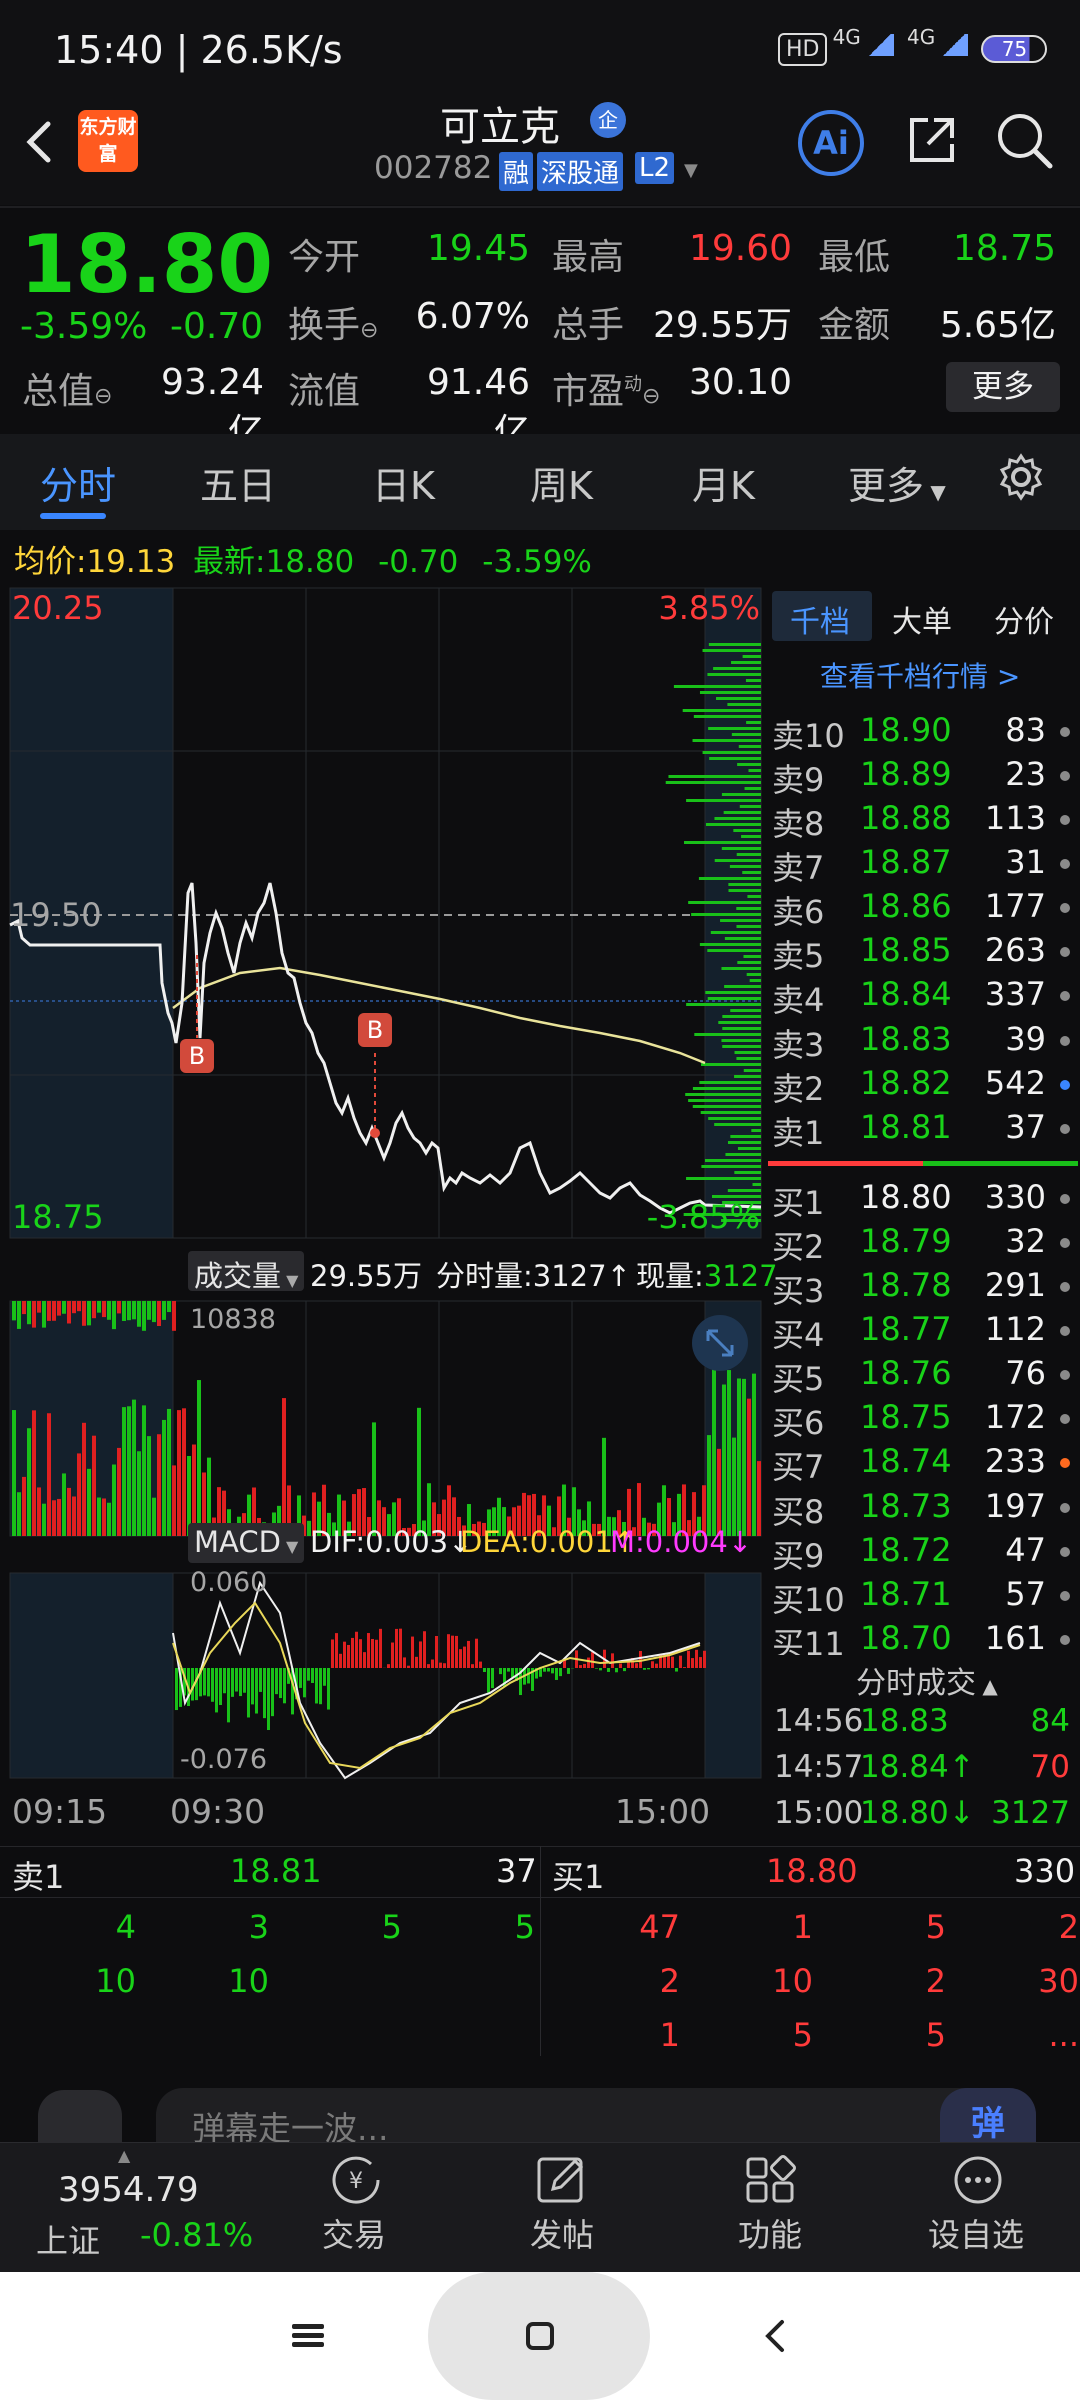 The image size is (1080, 2400). What do you see at coordinates (108, 141) in the screenshot?
I see `app-logo: 东方财富` at bounding box center [108, 141].